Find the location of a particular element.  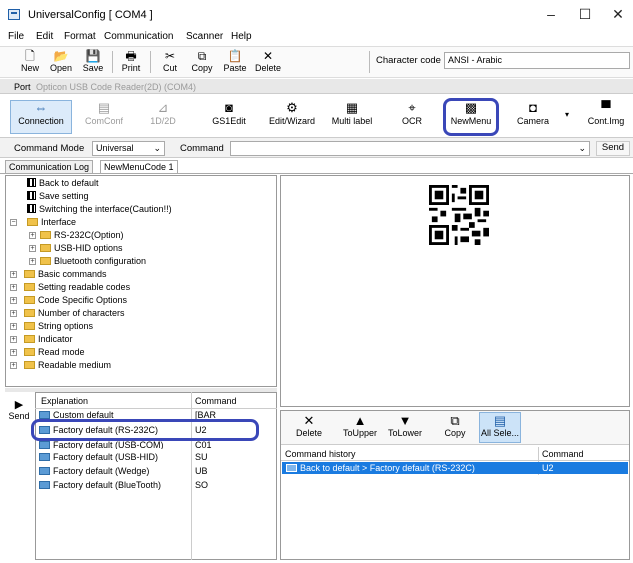

send-button: Send is located at coordinates (613, 148).